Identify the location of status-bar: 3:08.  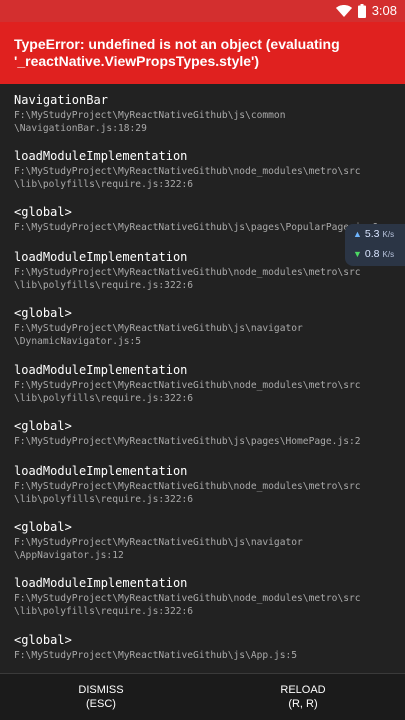
(202, 11).